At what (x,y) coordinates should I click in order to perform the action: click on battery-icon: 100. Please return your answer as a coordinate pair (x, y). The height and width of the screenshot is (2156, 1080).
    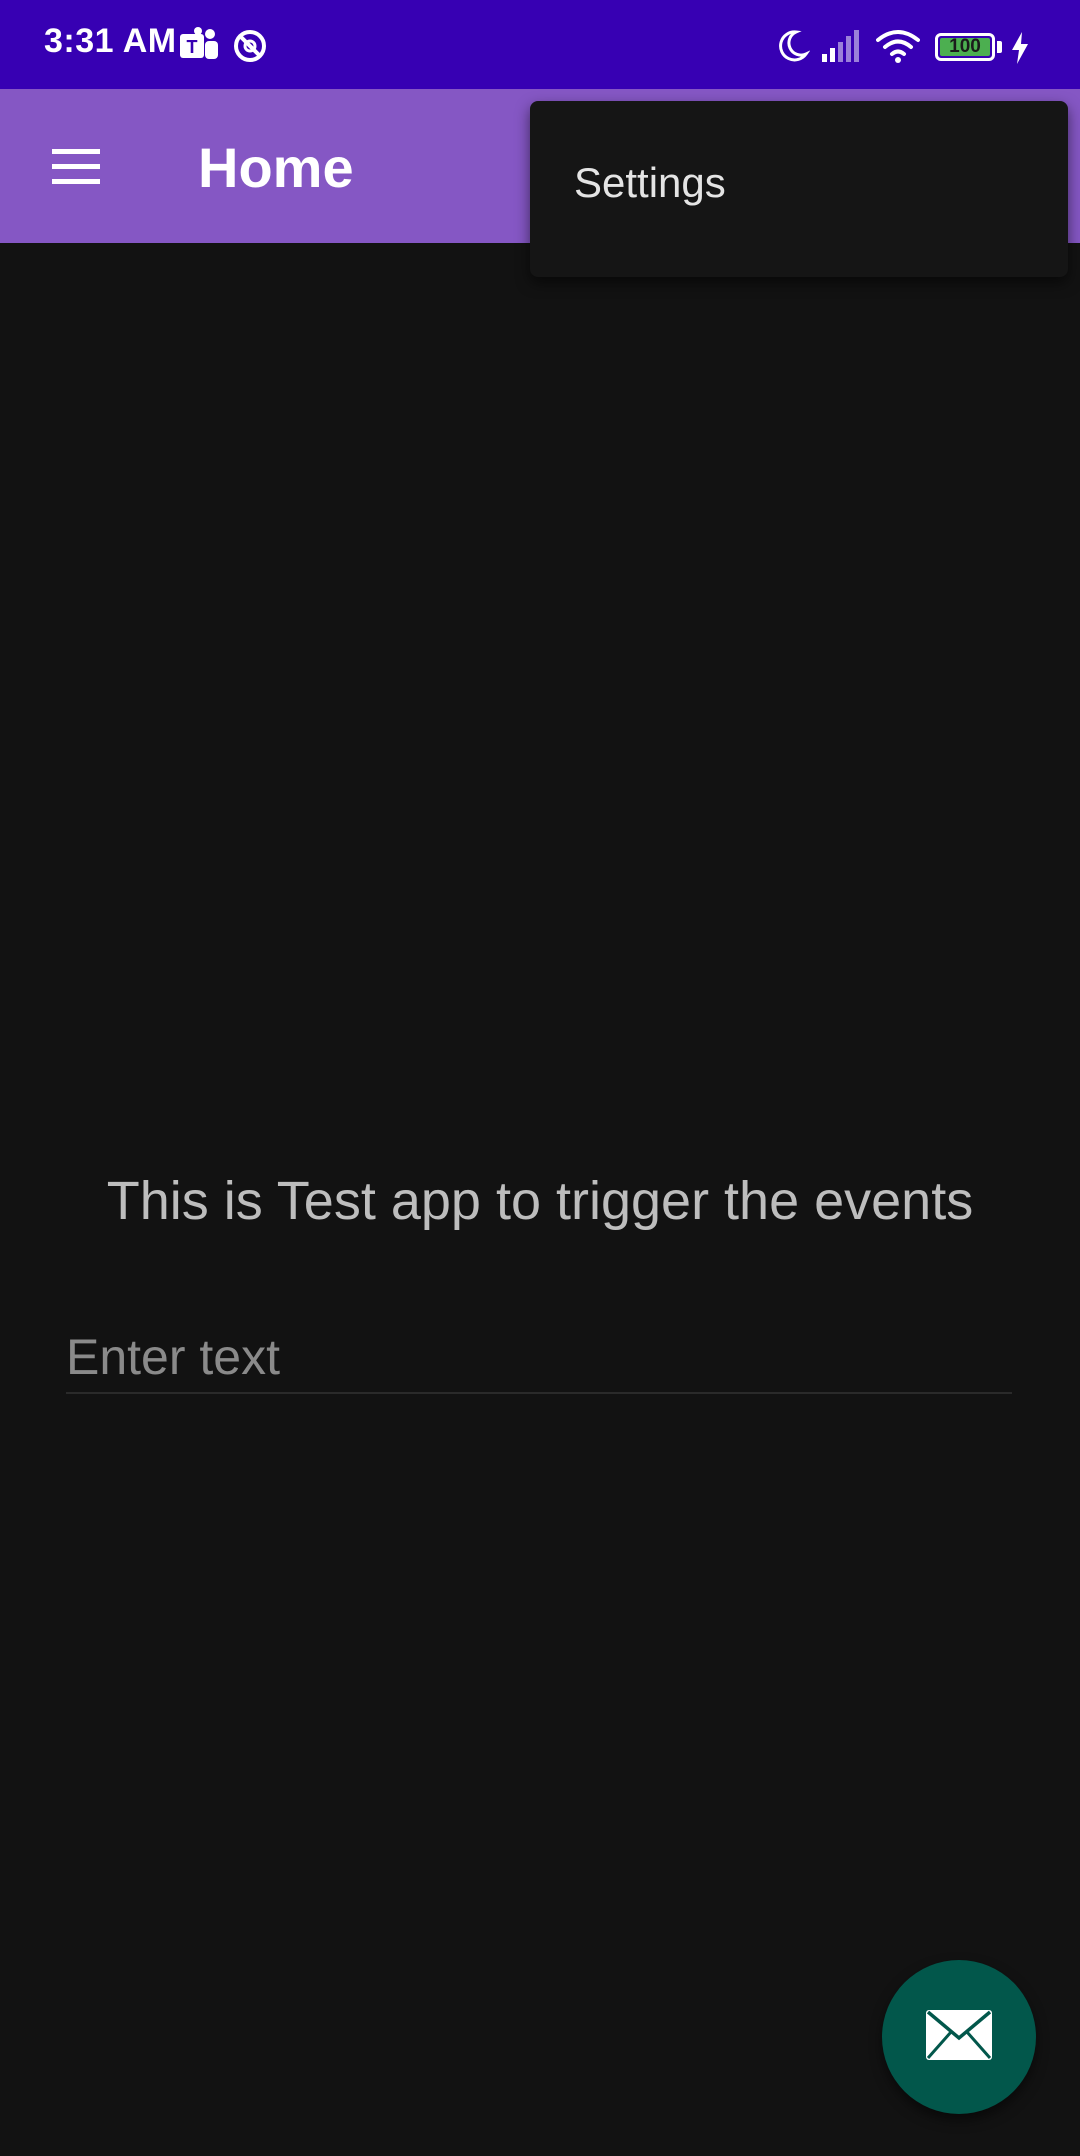
    Looking at the image, I should click on (965, 47).